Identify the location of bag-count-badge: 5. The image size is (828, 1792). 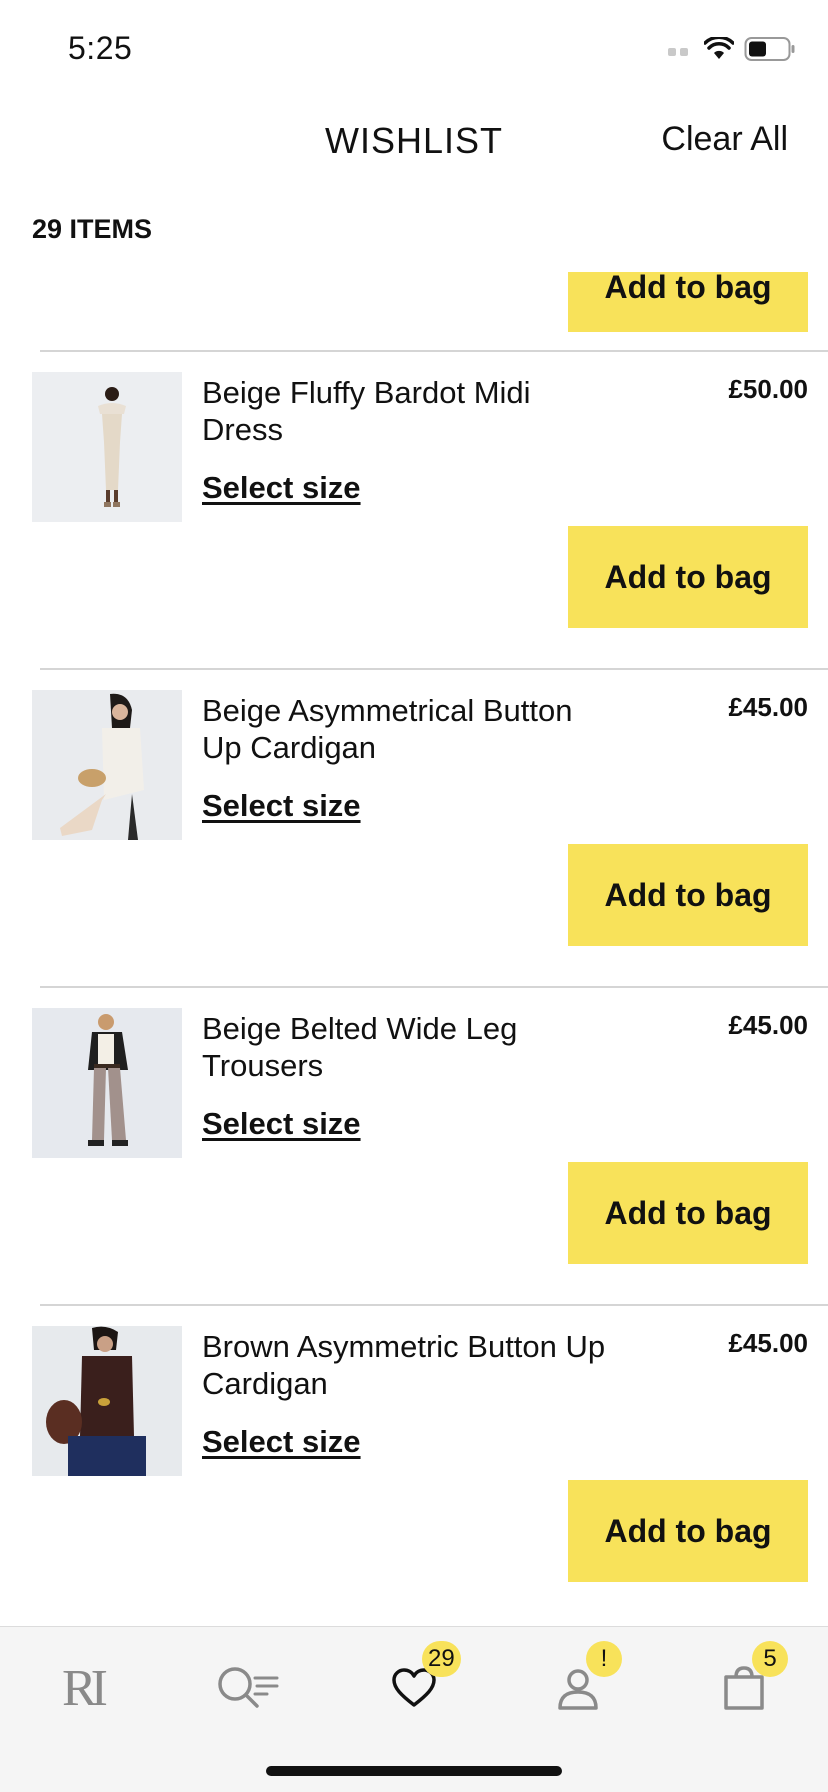
(770, 1659).